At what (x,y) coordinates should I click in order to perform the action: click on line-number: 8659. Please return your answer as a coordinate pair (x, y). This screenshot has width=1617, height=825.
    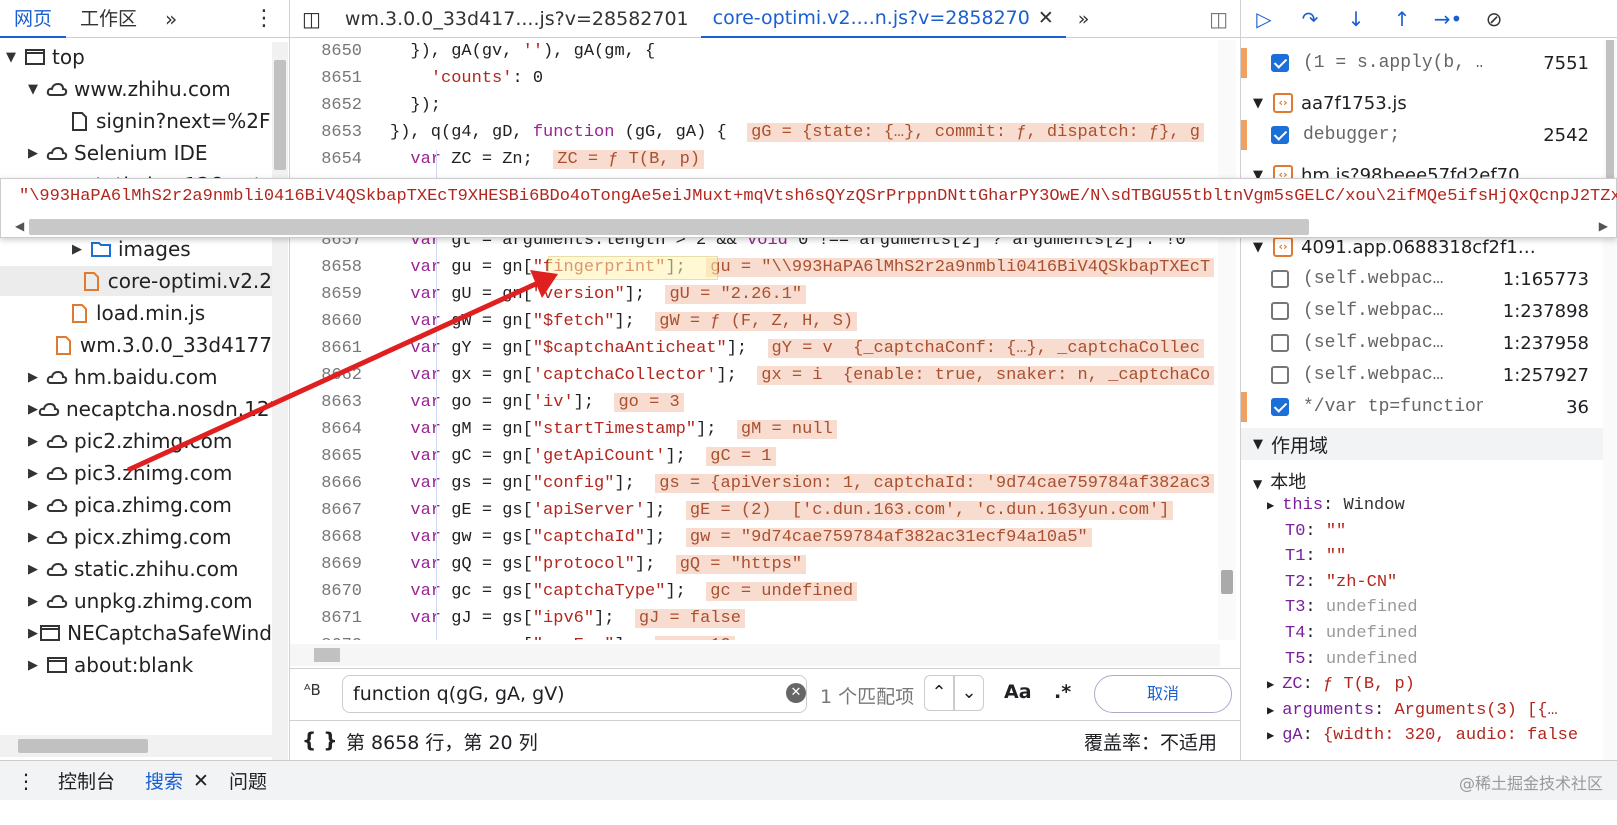
    Looking at the image, I should click on (326, 294).